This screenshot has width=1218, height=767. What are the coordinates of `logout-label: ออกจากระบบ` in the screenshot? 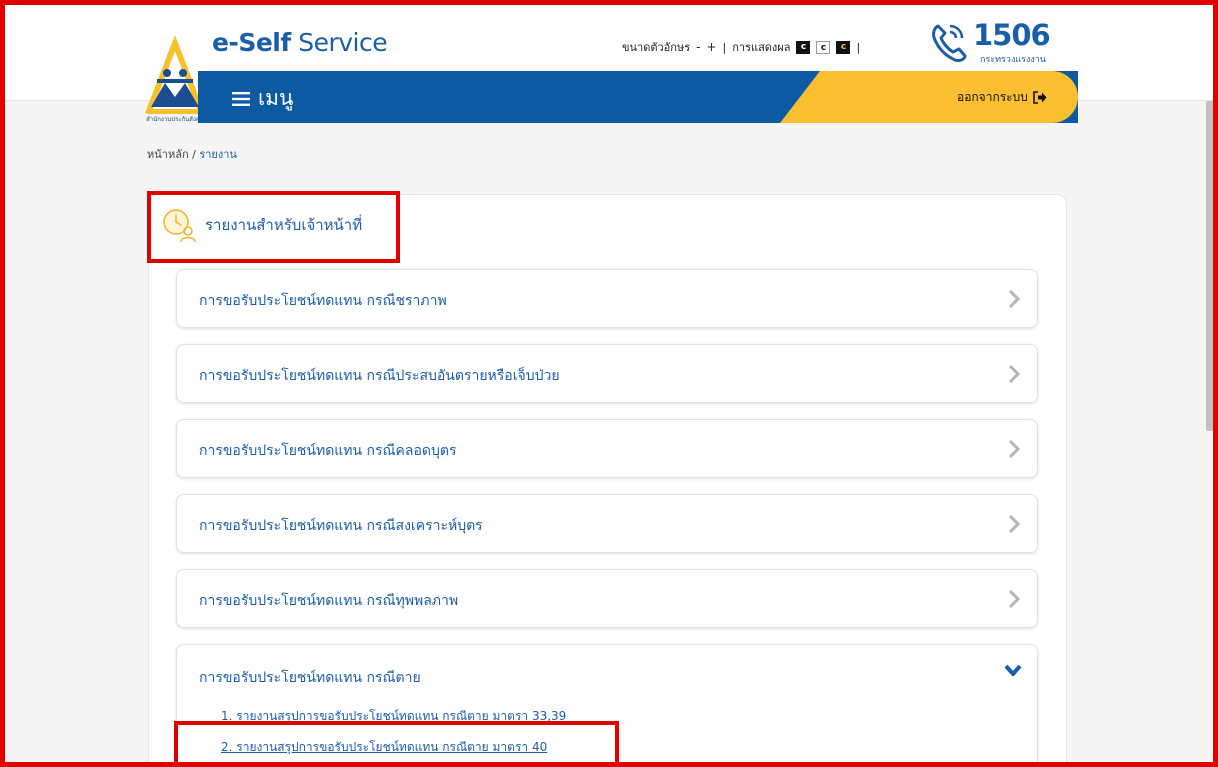 It's located at (992, 97).